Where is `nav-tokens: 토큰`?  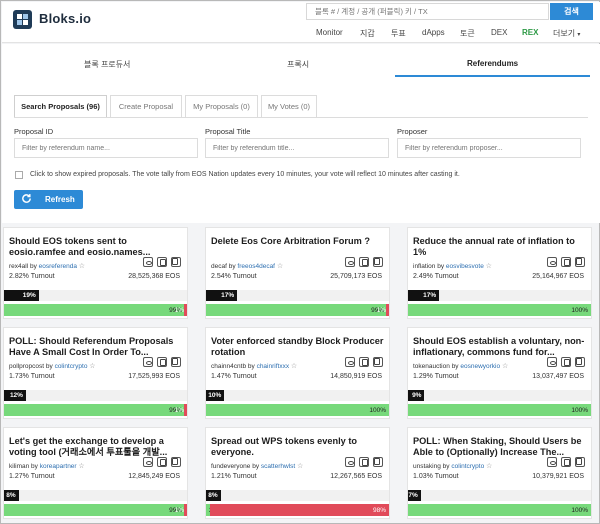
nav-tokens: 토큰 is located at coordinates (467, 34).